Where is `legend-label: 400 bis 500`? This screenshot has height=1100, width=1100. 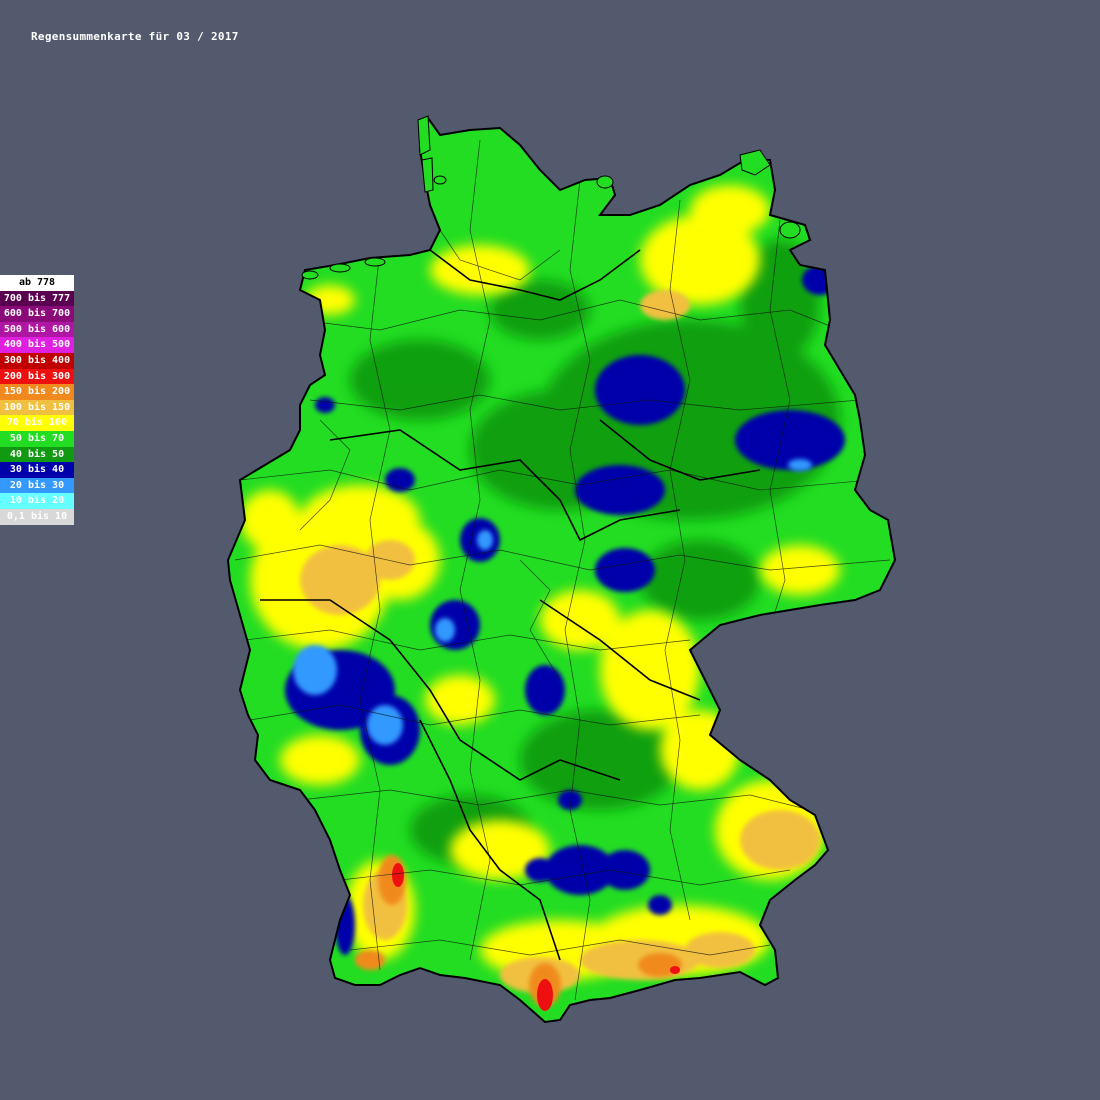
legend-label: 400 bis 500 is located at coordinates (37, 345).